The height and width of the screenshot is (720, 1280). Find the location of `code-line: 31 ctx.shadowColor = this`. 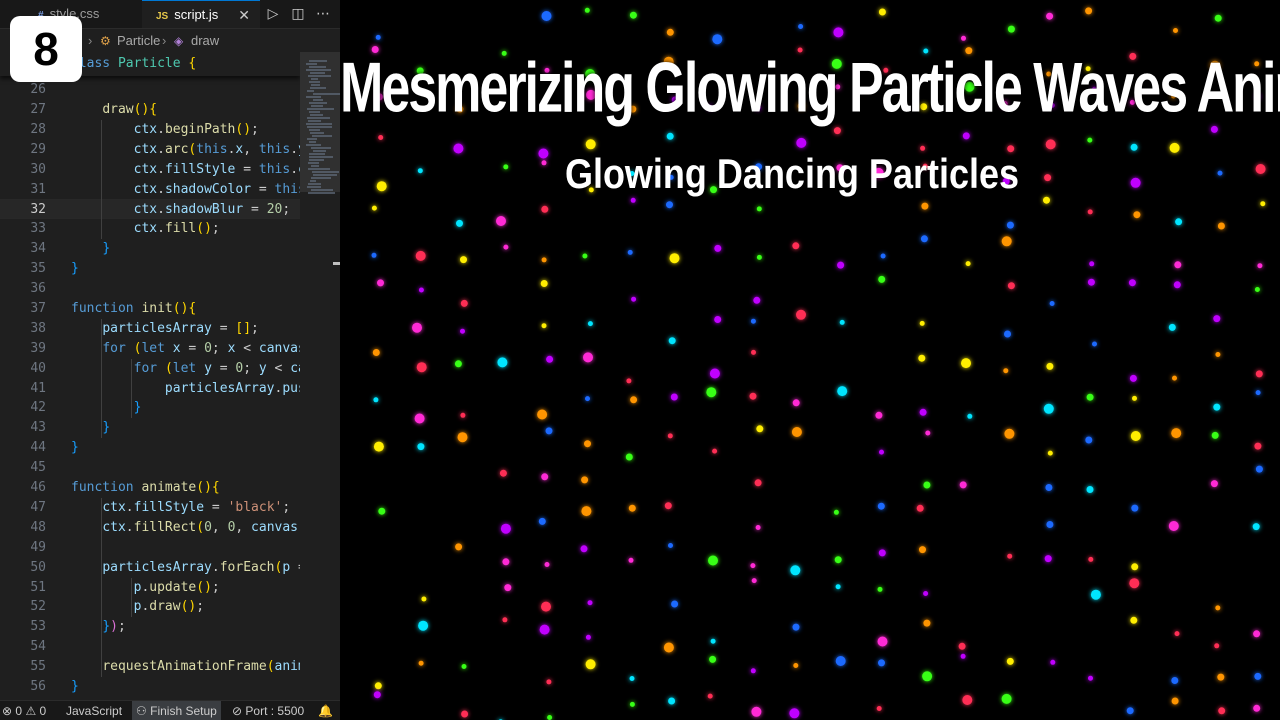

code-line: 31 ctx.shadowColor = this is located at coordinates (150, 190).